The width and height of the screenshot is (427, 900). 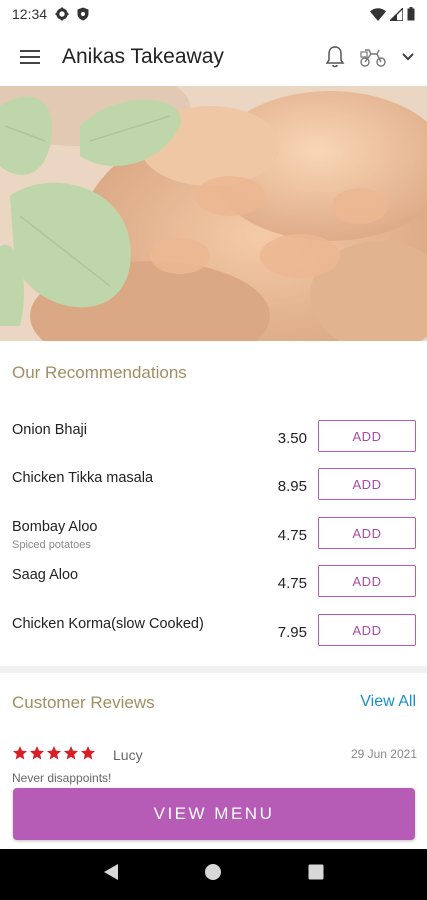 What do you see at coordinates (143, 56) in the screenshot?
I see `app-title: Anikas Takeaway` at bounding box center [143, 56].